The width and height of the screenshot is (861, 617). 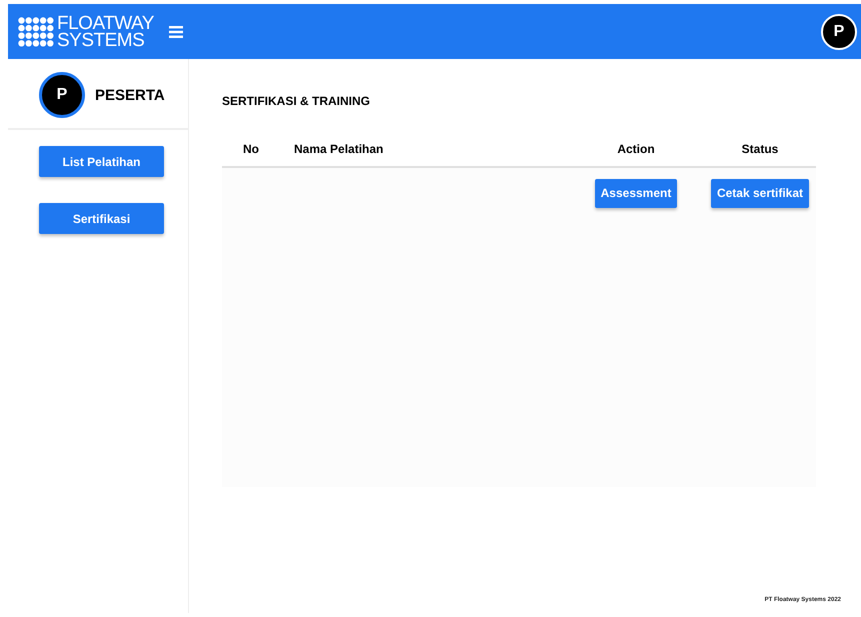 I want to click on role-label: PESERTA, so click(x=130, y=95).